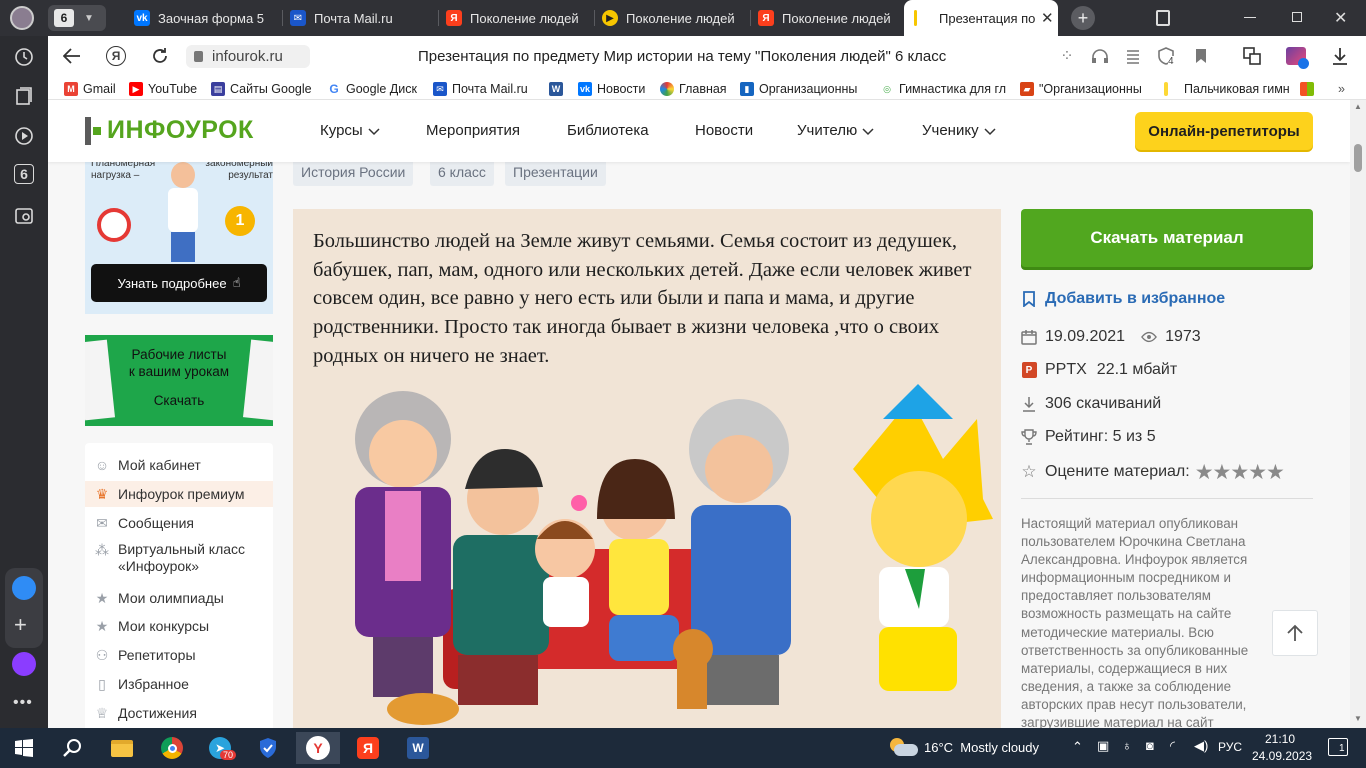 This screenshot has height=768, width=1366. Describe the element at coordinates (672, 18) in the screenshot. I see `tab-4: ▶ Поколение людей` at that location.